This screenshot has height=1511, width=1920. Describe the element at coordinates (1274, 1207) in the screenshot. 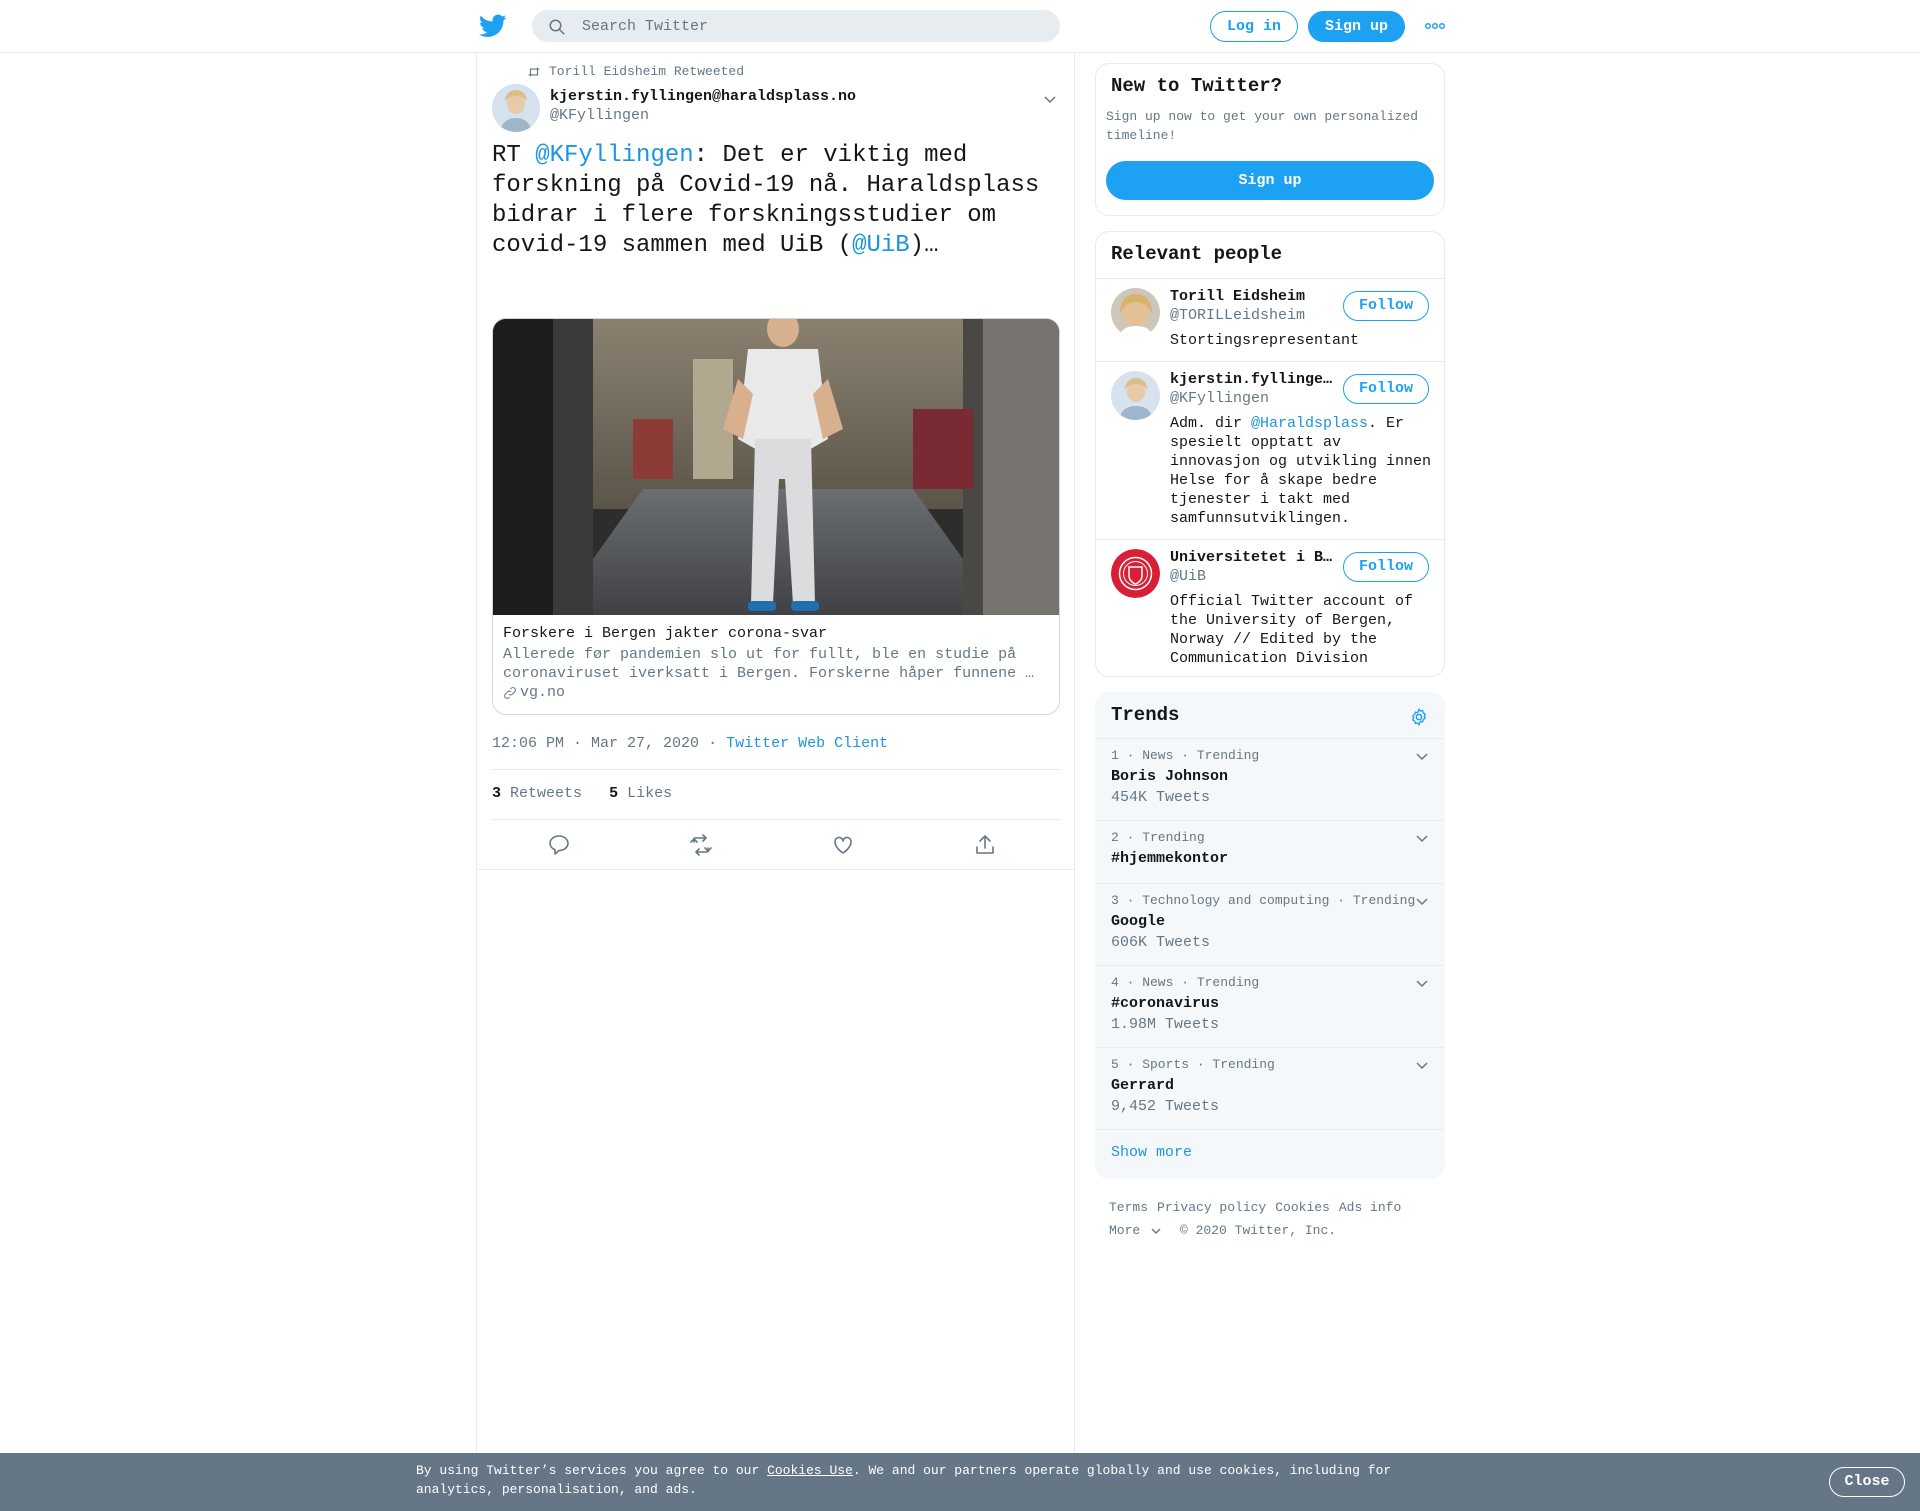

I see `footer-links-row: Terms Privacy policy Cookies Ads info` at that location.